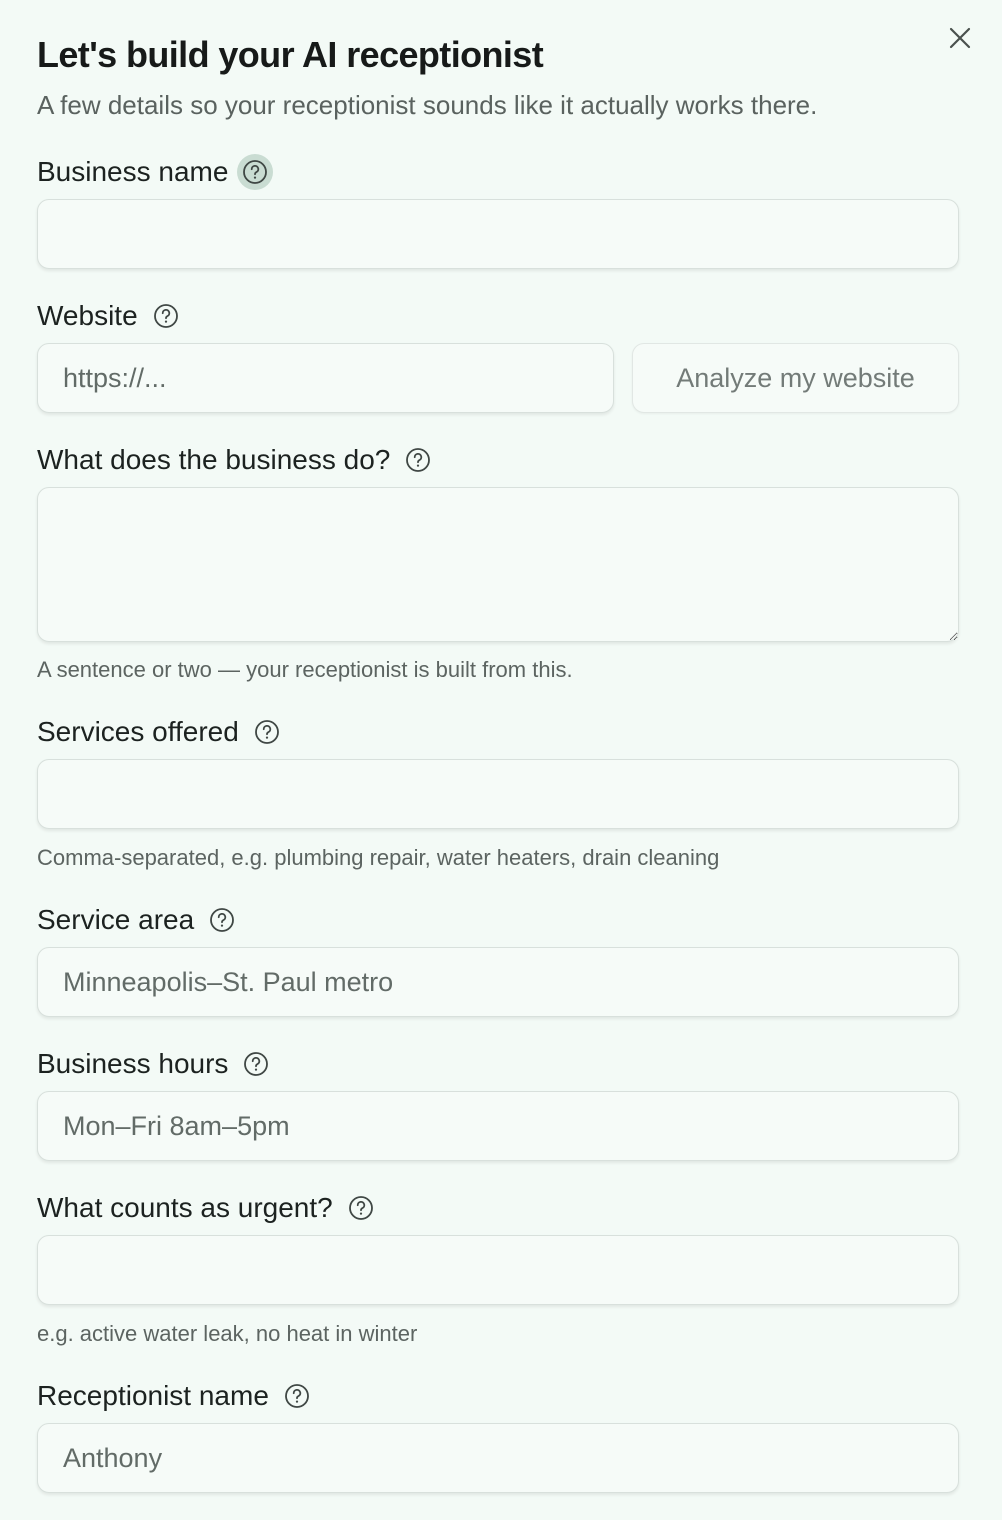  I want to click on business-name-label: Business name, so click(155, 172).